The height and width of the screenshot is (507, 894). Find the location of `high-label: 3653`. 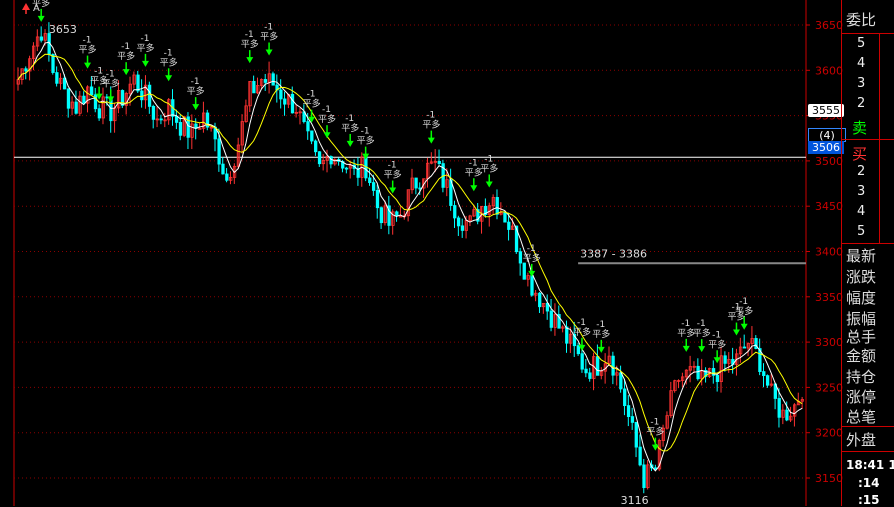

high-label: 3653 is located at coordinates (63, 29).